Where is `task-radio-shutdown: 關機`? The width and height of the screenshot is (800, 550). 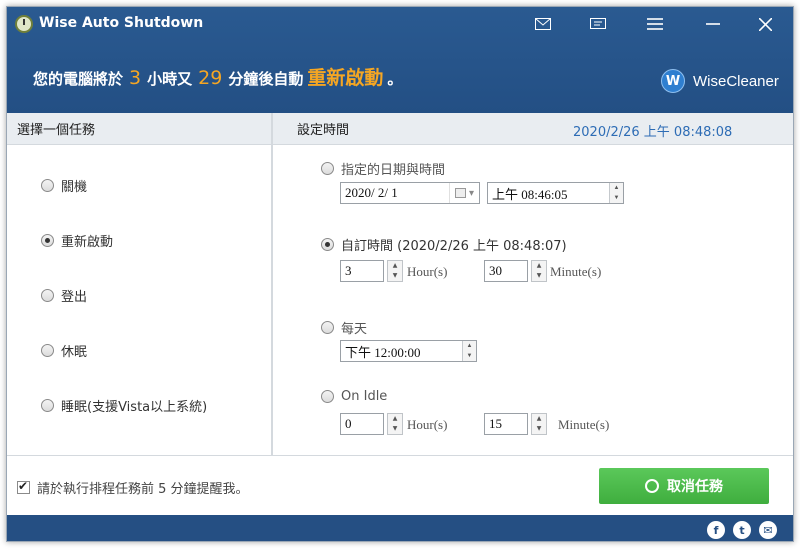
task-radio-shutdown: 關機 is located at coordinates (64, 185).